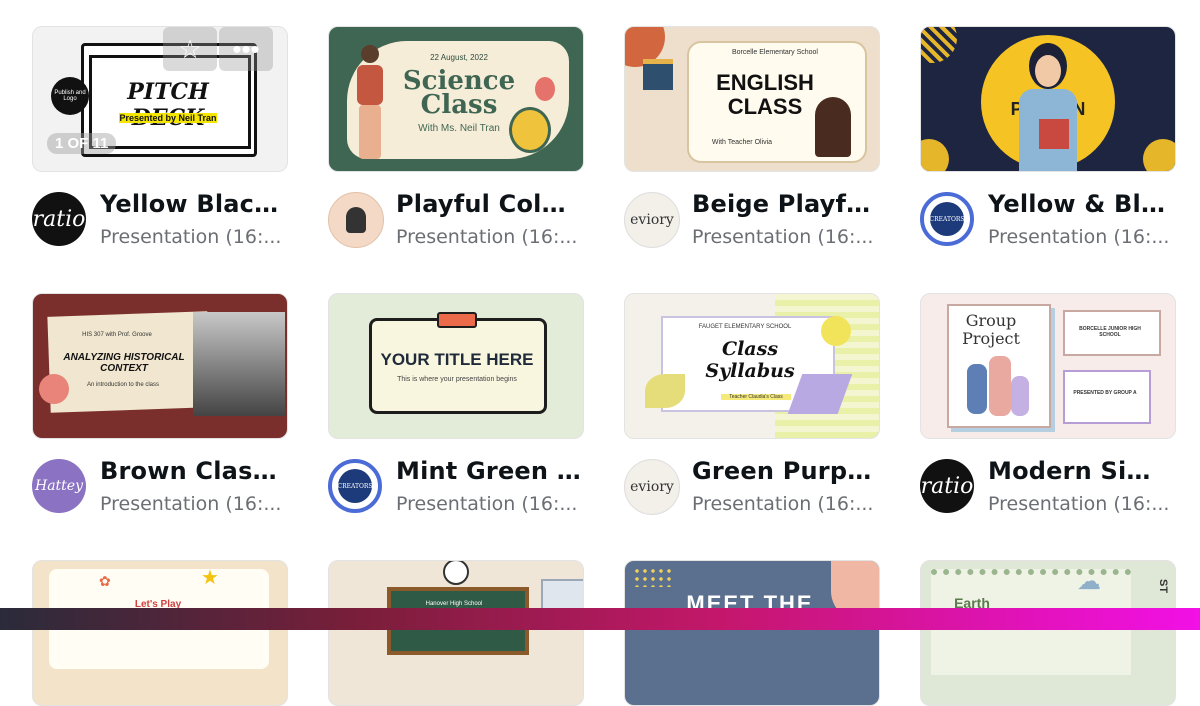  I want to click on thumb-subtitle: PRESENTED BY GROUP A, so click(1105, 393).